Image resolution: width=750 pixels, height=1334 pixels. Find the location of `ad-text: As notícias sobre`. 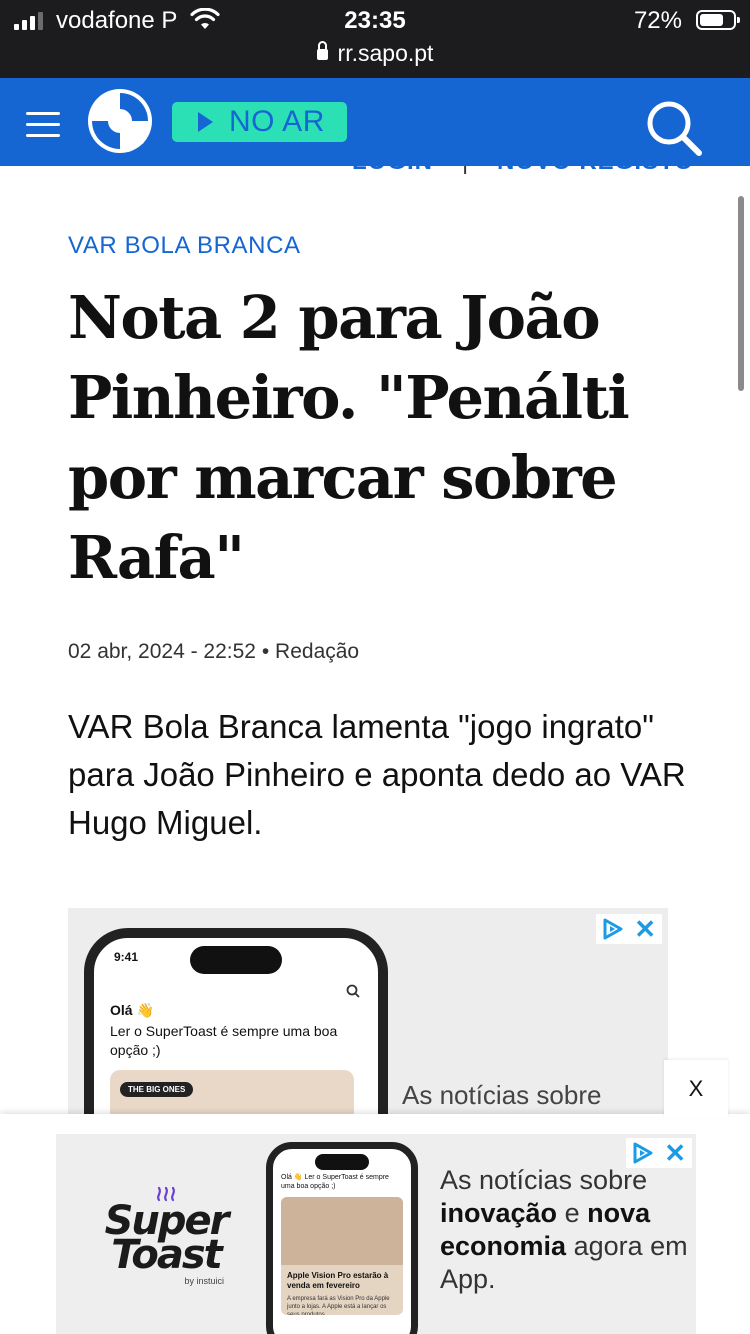

ad-text: As notícias sobre is located at coordinates (502, 1095).